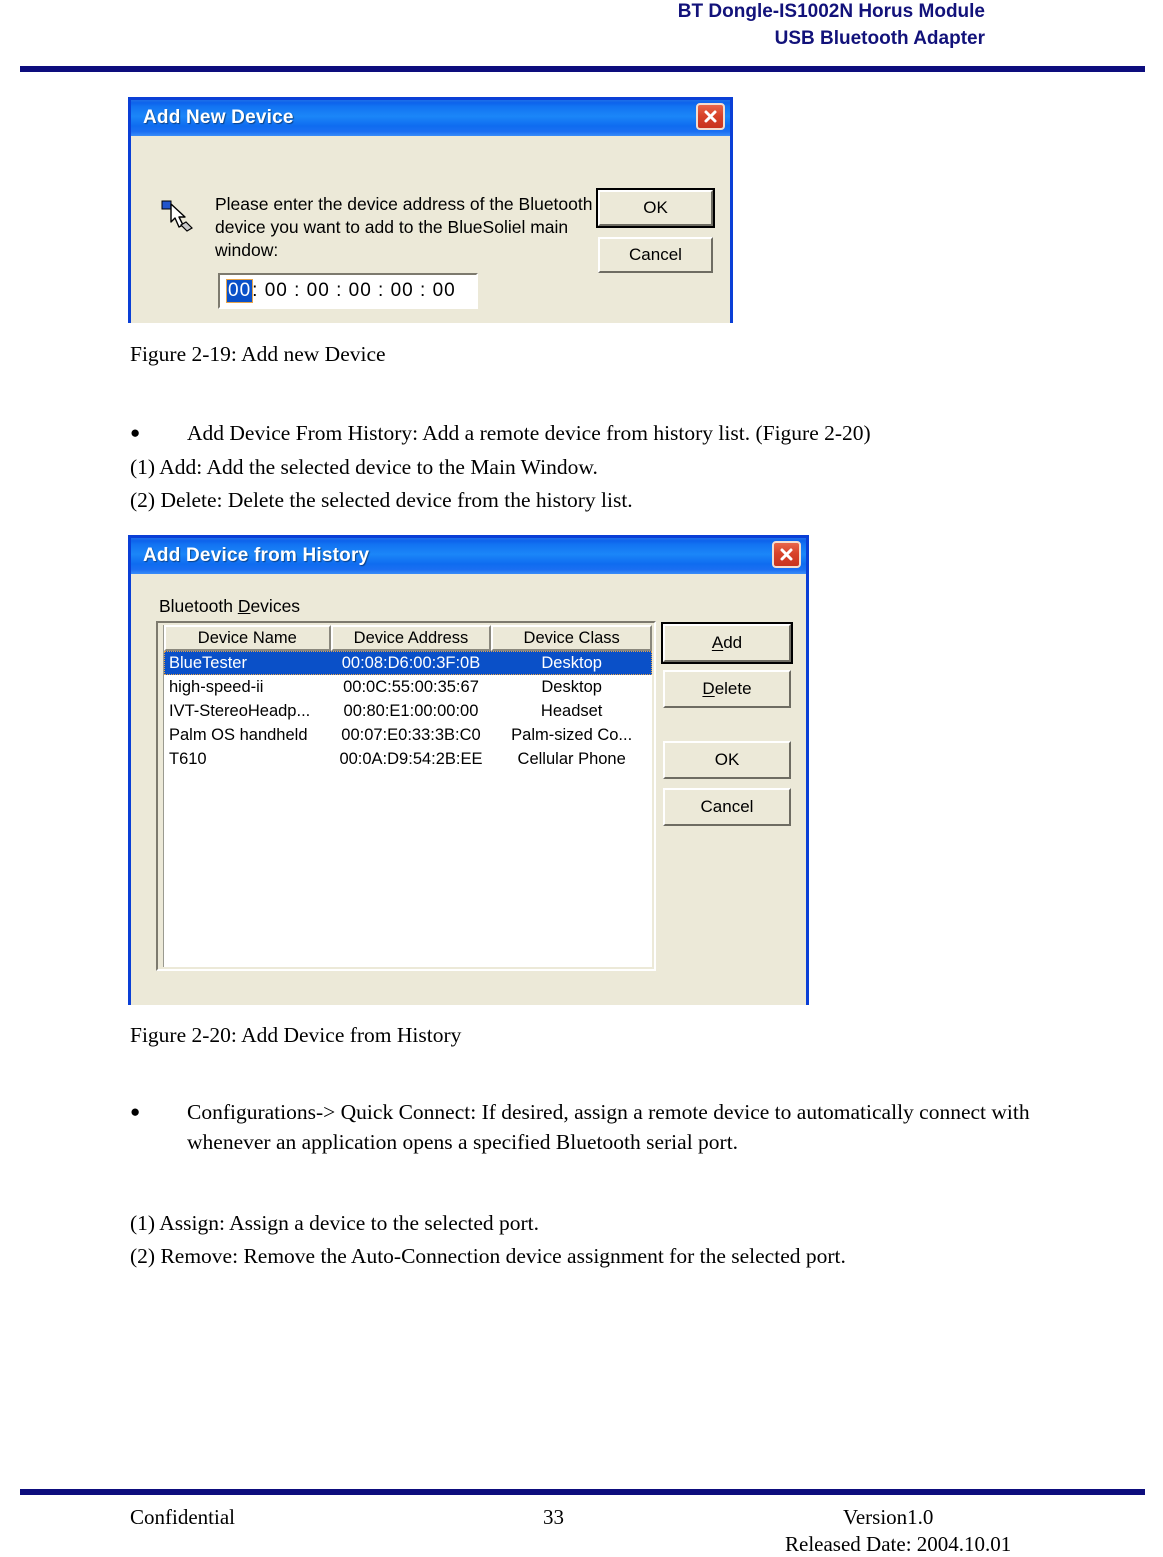 Image resolution: width=1163 pixels, height=1557 pixels. I want to click on cell-device-address: 00:80:E1:00:00:00, so click(411, 710).